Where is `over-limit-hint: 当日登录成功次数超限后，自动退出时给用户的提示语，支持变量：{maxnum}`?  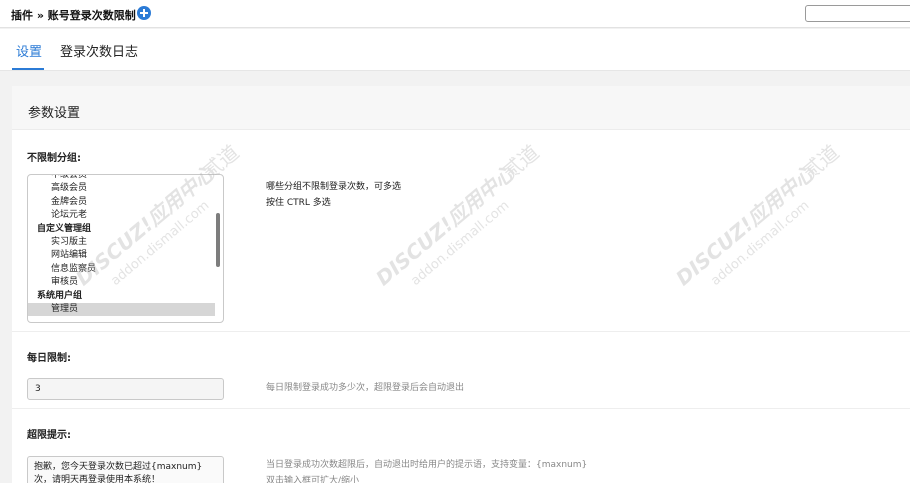 over-limit-hint: 当日登录成功次数超限后，自动退出时给用户的提示语，支持变量：{maxnum} is located at coordinates (427, 465).